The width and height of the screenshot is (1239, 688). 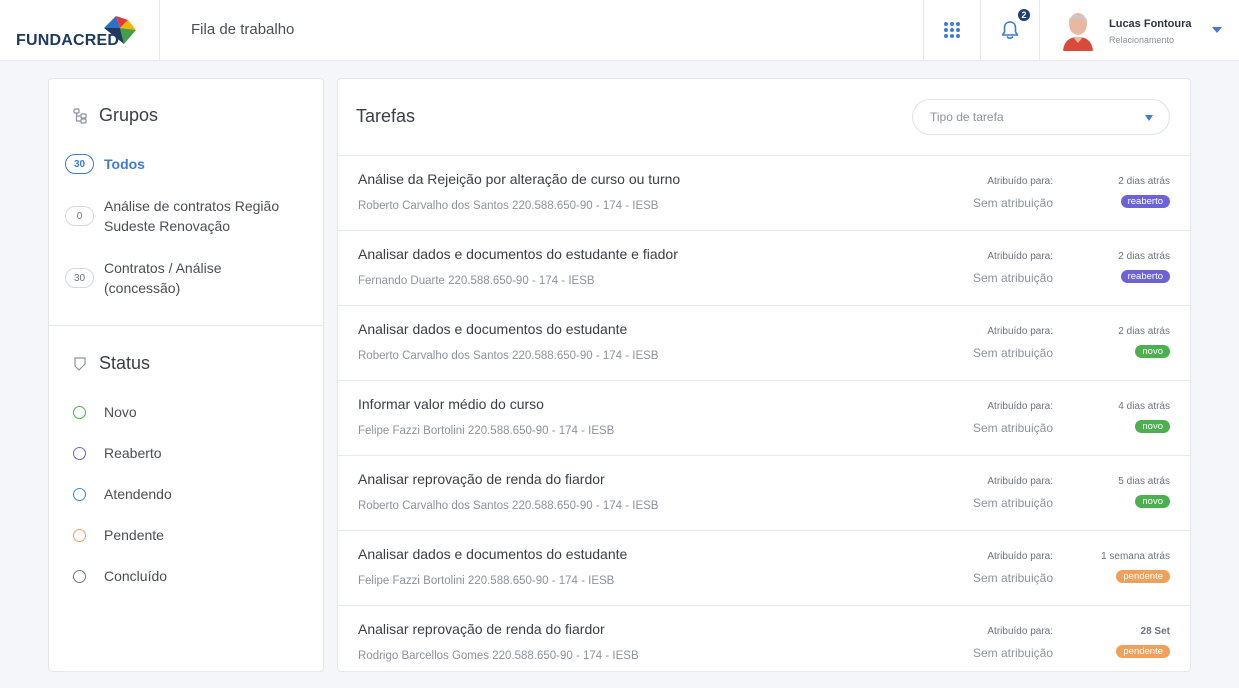 I want to click on user-avatar, so click(x=1078, y=30).